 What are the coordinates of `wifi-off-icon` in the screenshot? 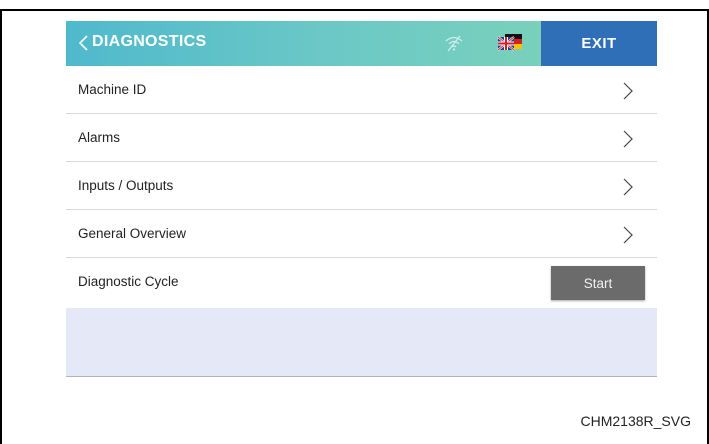 It's located at (454, 43).